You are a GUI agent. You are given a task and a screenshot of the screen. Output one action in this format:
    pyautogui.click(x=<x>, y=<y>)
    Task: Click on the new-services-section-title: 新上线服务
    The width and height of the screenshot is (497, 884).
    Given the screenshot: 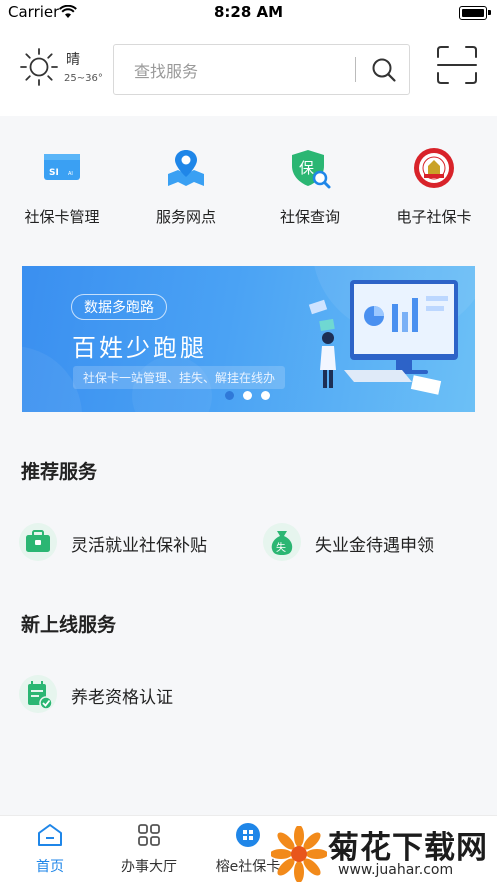 What is the action you would take?
    pyautogui.click(x=69, y=625)
    